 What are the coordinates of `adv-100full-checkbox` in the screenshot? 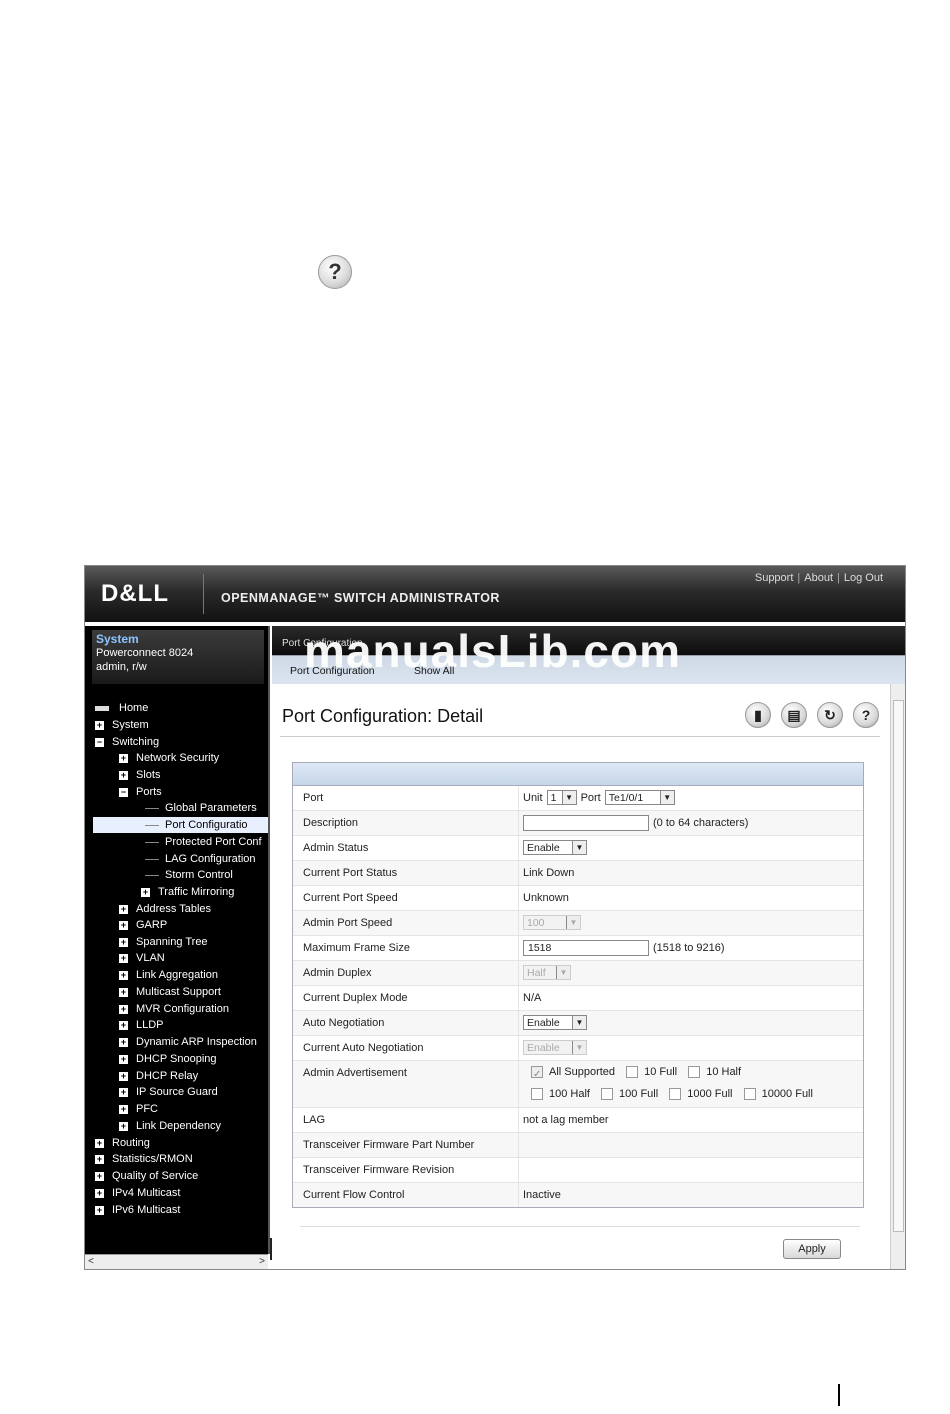 It's located at (607, 1094).